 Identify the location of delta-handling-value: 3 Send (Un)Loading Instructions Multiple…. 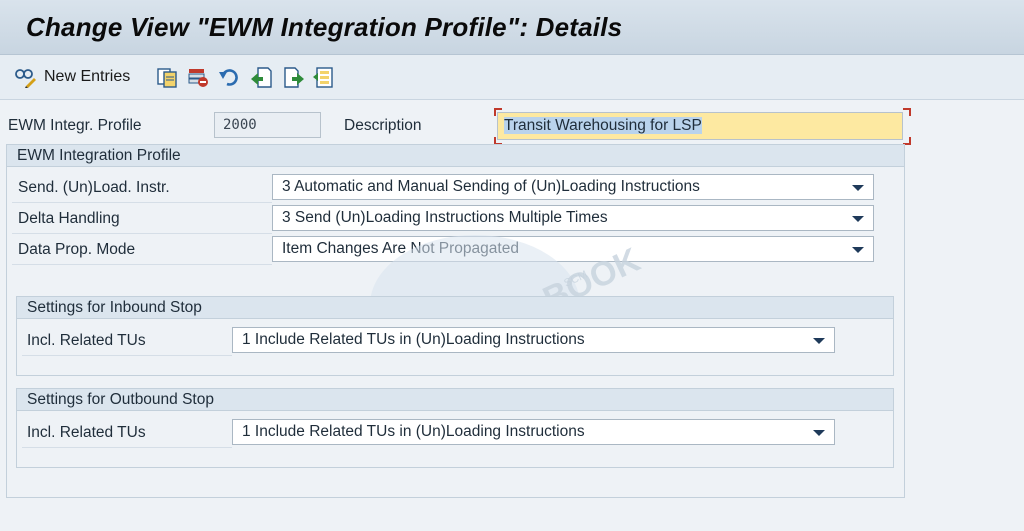
(445, 217).